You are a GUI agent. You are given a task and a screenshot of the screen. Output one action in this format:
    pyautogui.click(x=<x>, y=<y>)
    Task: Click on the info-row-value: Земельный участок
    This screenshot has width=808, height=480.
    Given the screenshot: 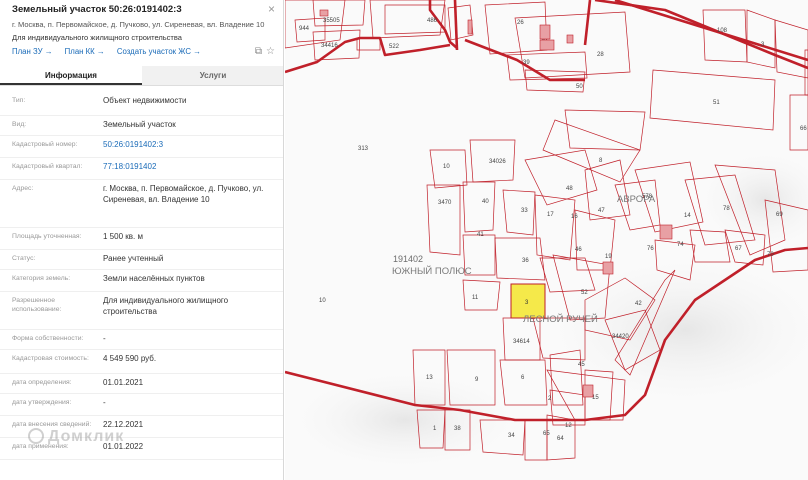 What is the action you would take?
    pyautogui.click(x=139, y=124)
    